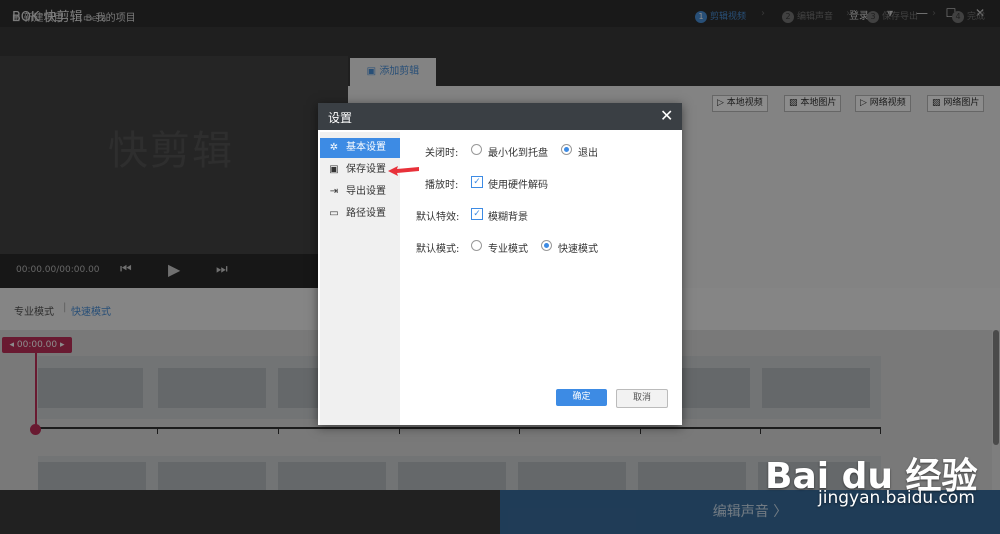 This screenshot has width=1000, height=534. What do you see at coordinates (442, 153) in the screenshot?
I see `close-behavior-label: 关闭时:` at bounding box center [442, 153].